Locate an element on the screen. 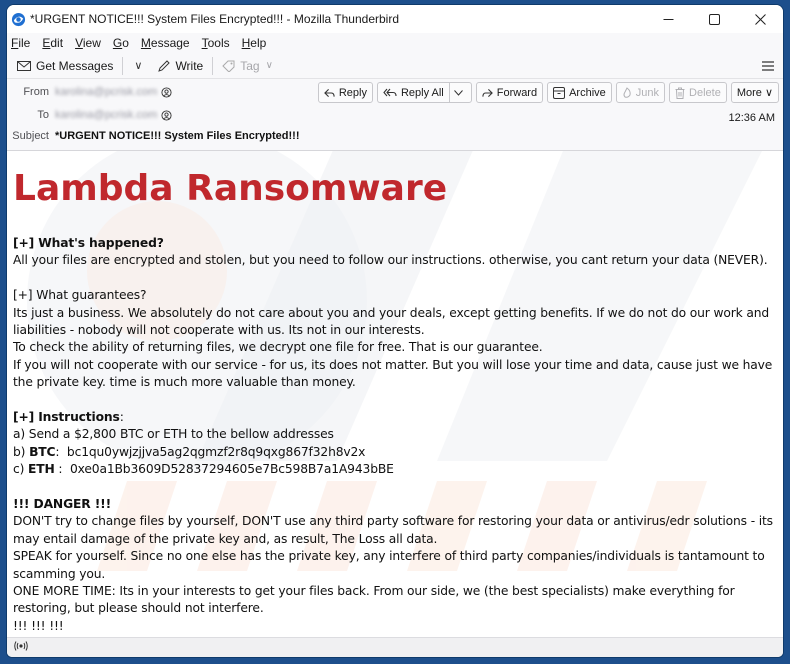 The height and width of the screenshot is (664, 790). menu-file: File is located at coordinates (20, 43).